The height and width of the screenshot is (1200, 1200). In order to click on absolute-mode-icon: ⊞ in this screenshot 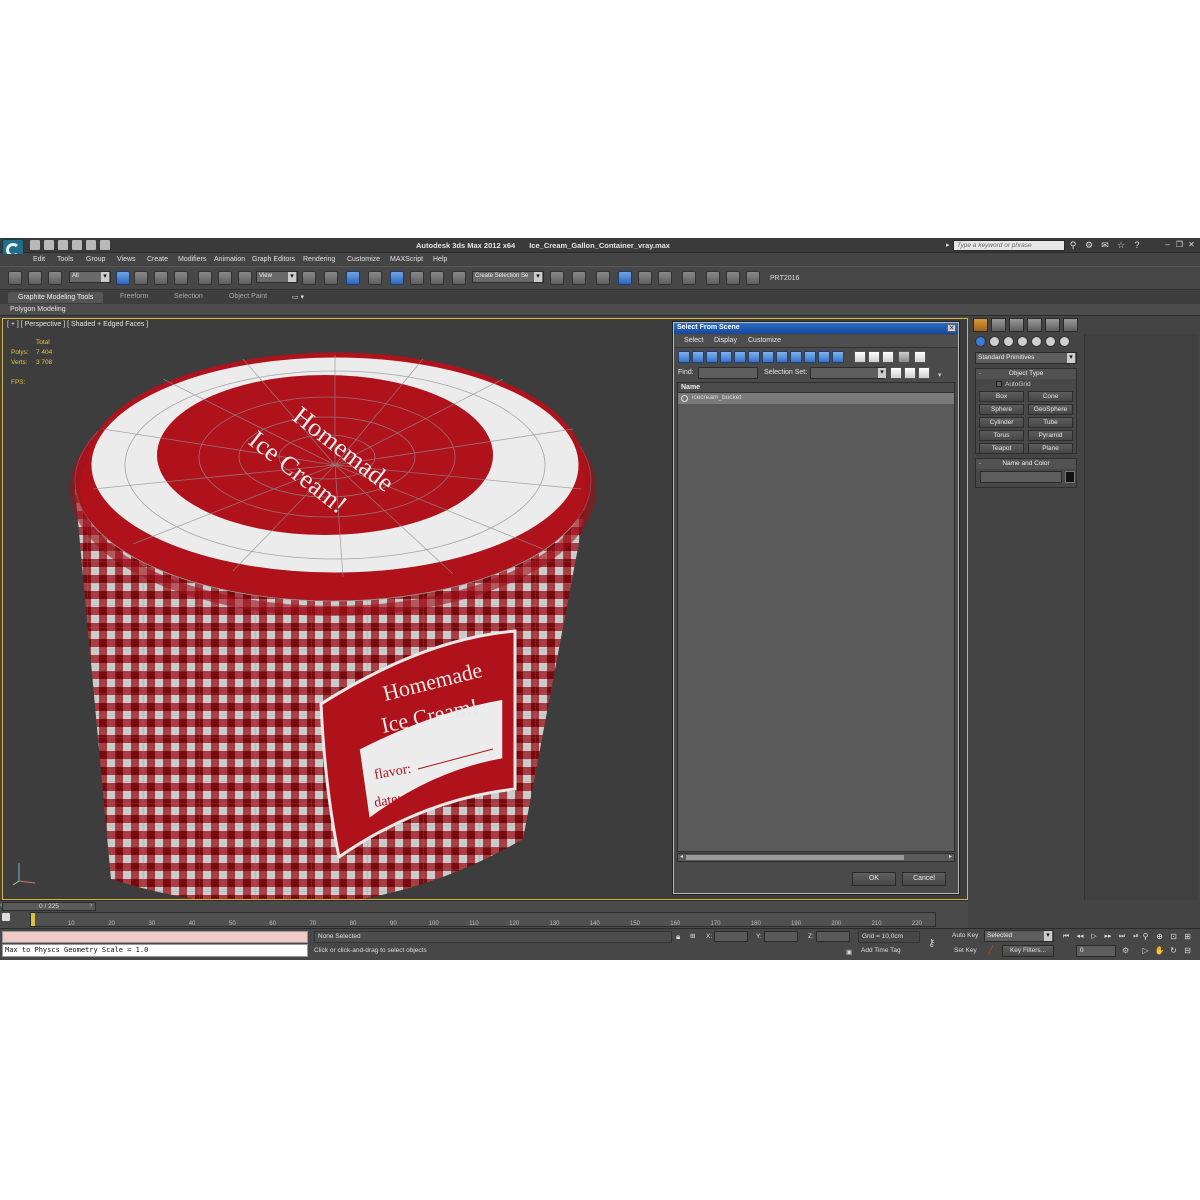, I will do `click(692, 936)`.